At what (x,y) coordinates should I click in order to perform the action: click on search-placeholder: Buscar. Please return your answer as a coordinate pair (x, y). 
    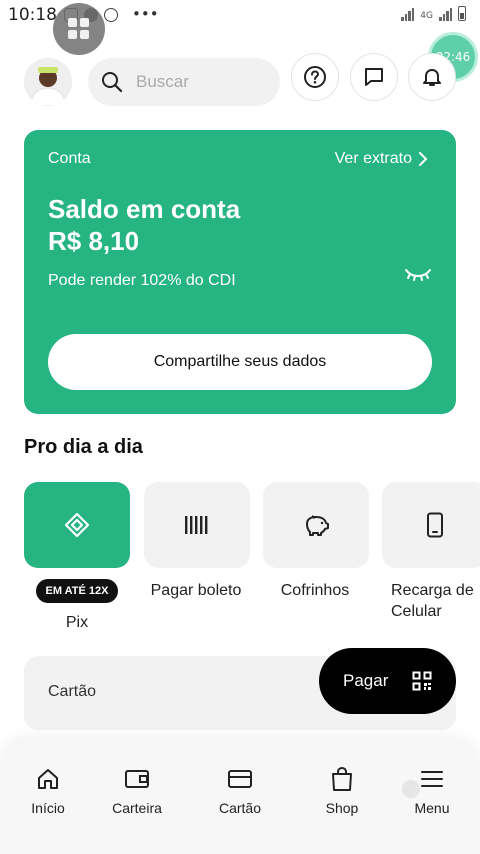
    Looking at the image, I should click on (162, 81).